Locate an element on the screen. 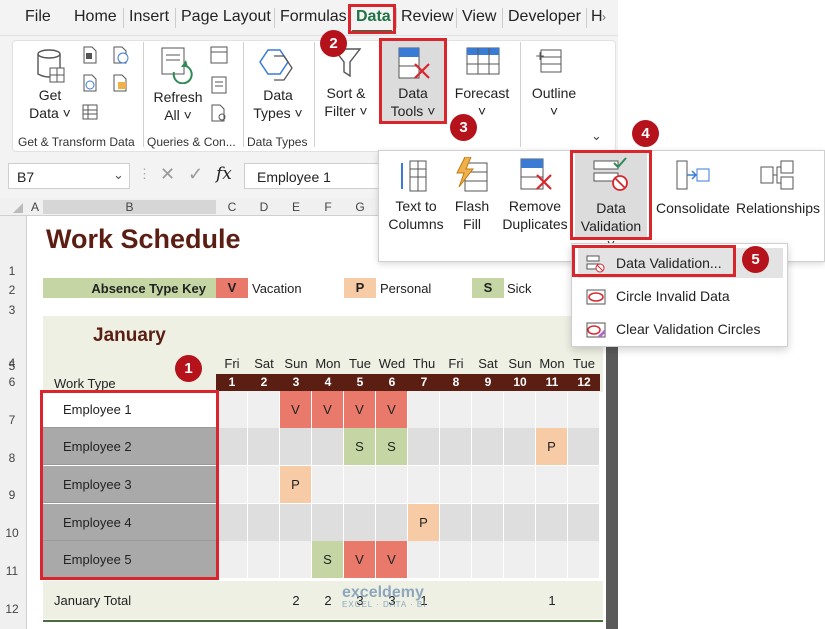 The image size is (825, 629). tab-more: H is located at coordinates (597, 17).